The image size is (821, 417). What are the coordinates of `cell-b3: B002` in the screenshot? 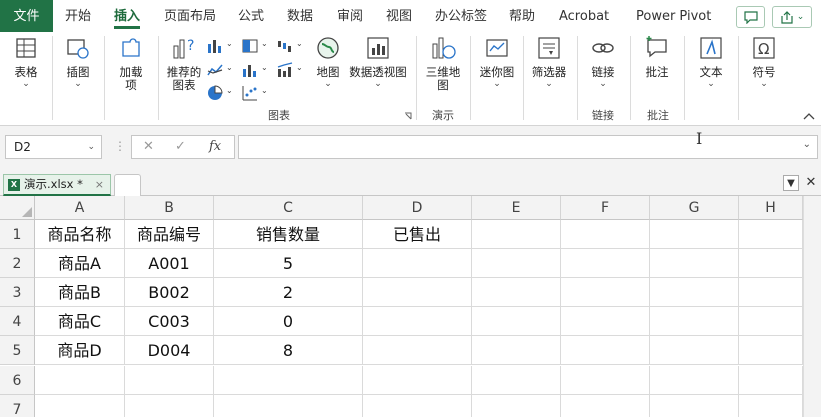 It's located at (169, 293).